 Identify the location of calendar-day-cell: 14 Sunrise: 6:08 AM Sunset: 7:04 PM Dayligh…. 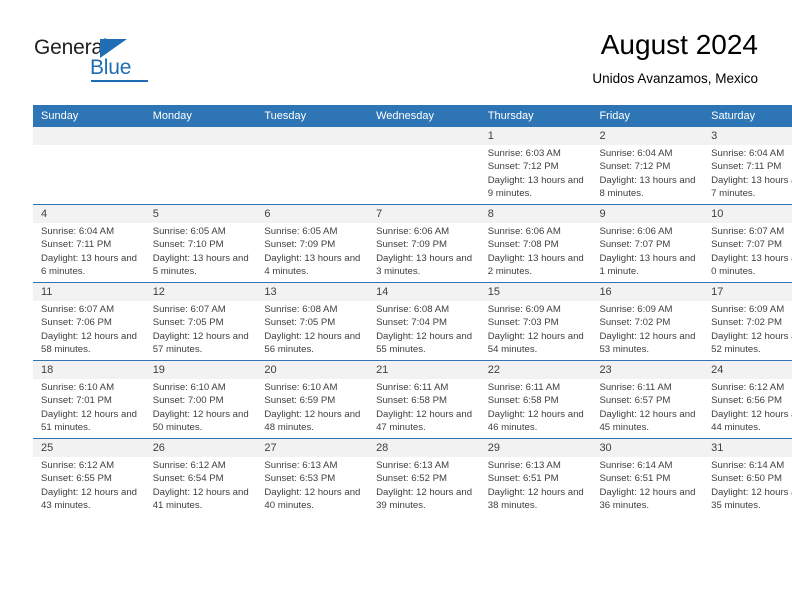
(424, 321).